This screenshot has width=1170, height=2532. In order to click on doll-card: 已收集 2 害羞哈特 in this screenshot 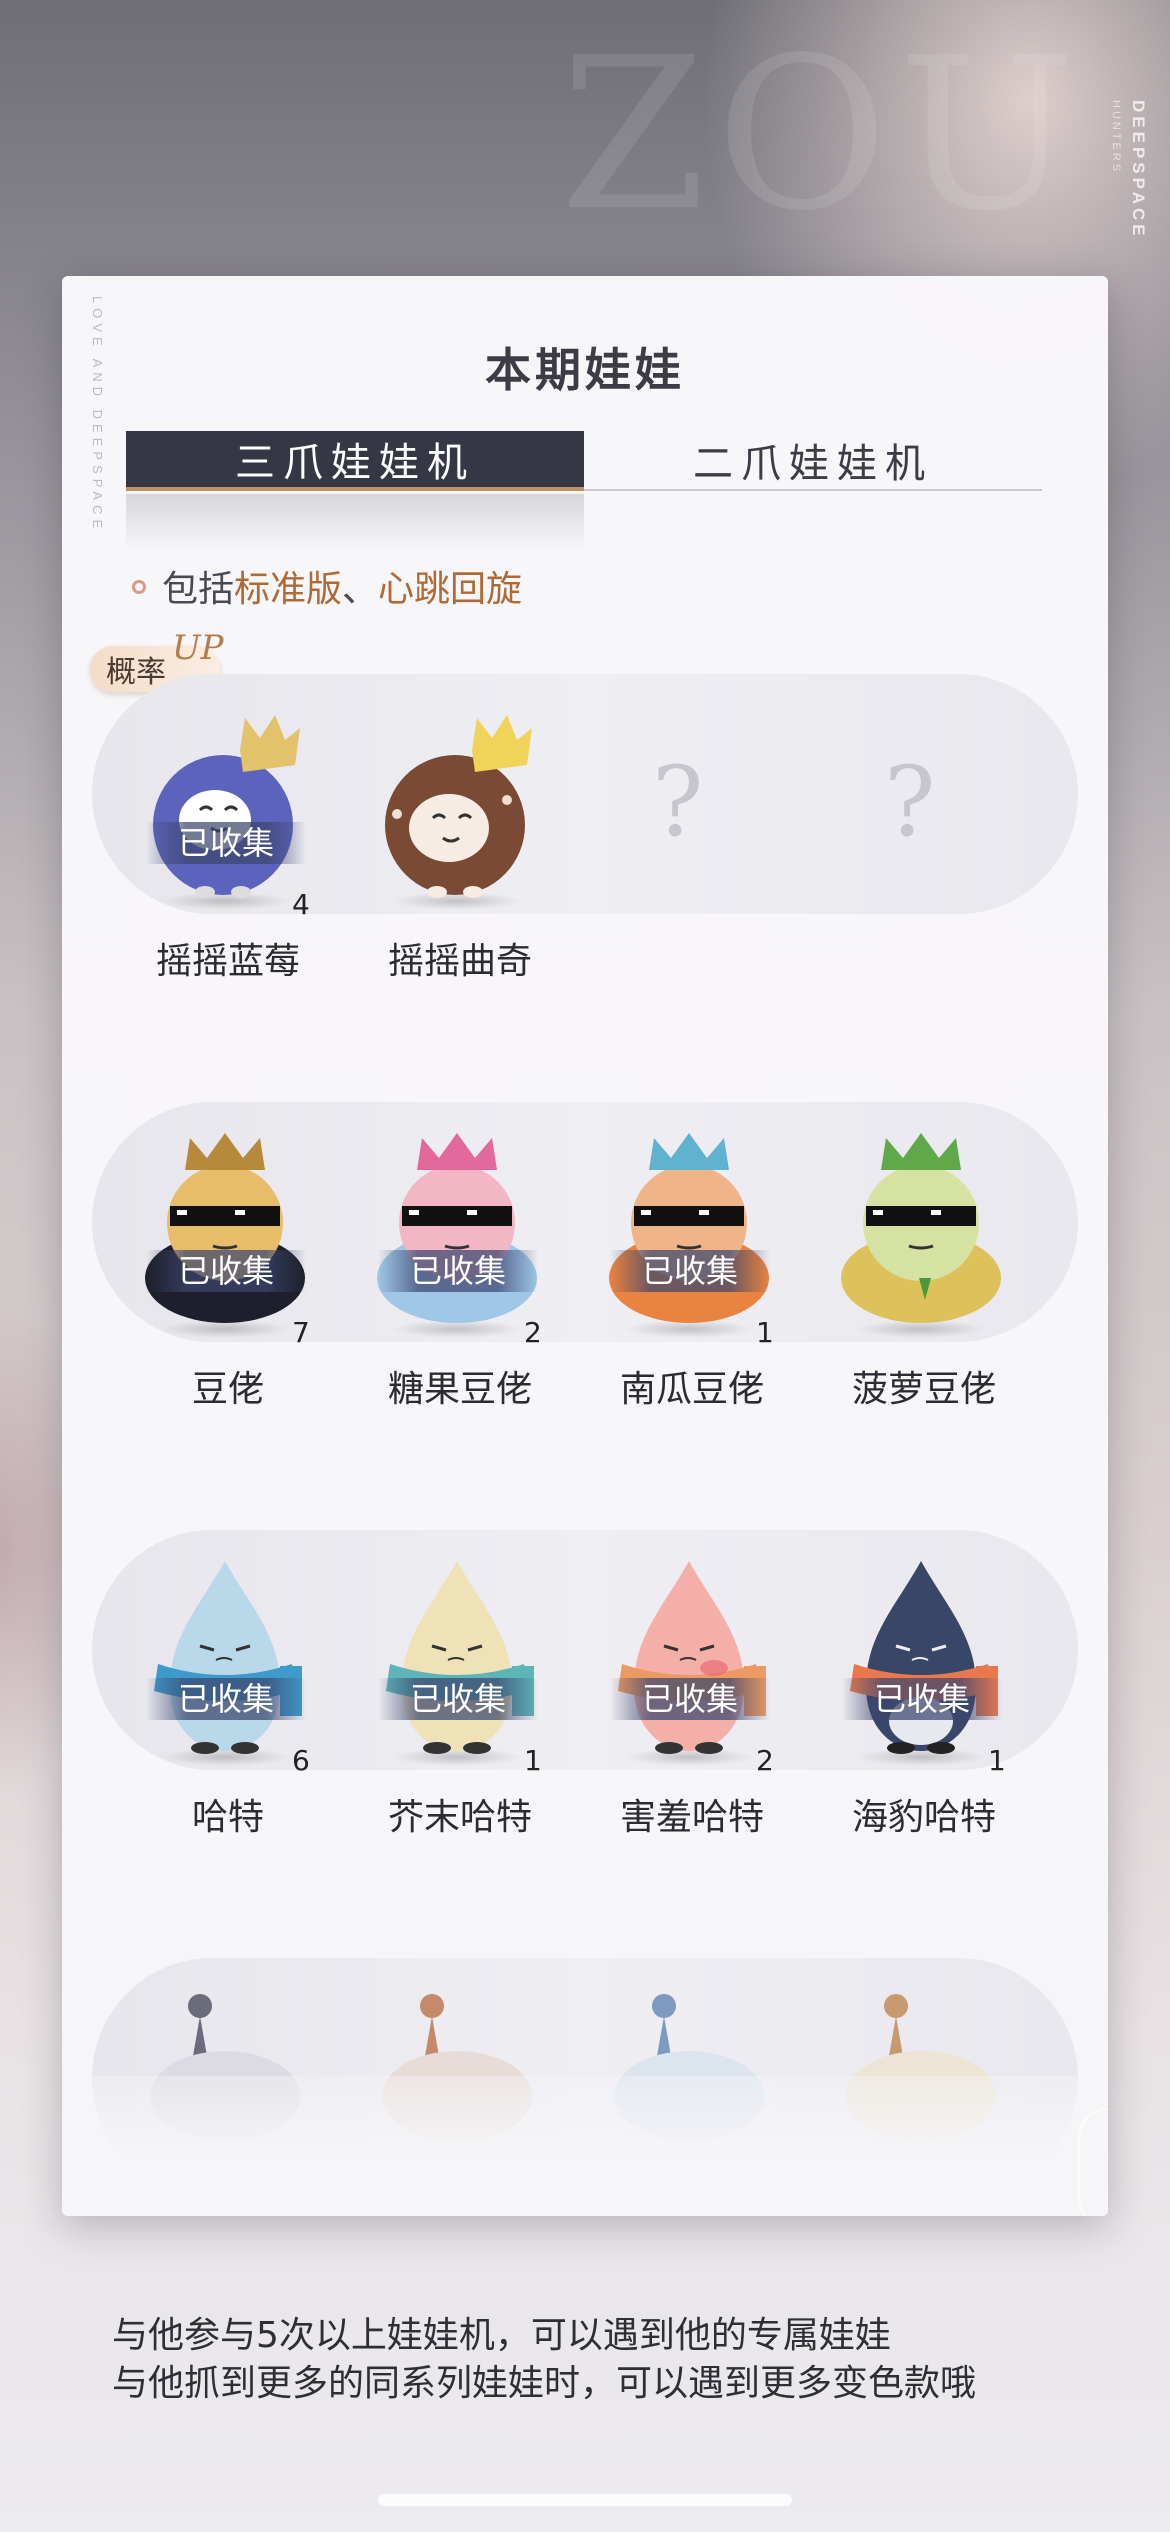, I will do `click(688, 1706)`.